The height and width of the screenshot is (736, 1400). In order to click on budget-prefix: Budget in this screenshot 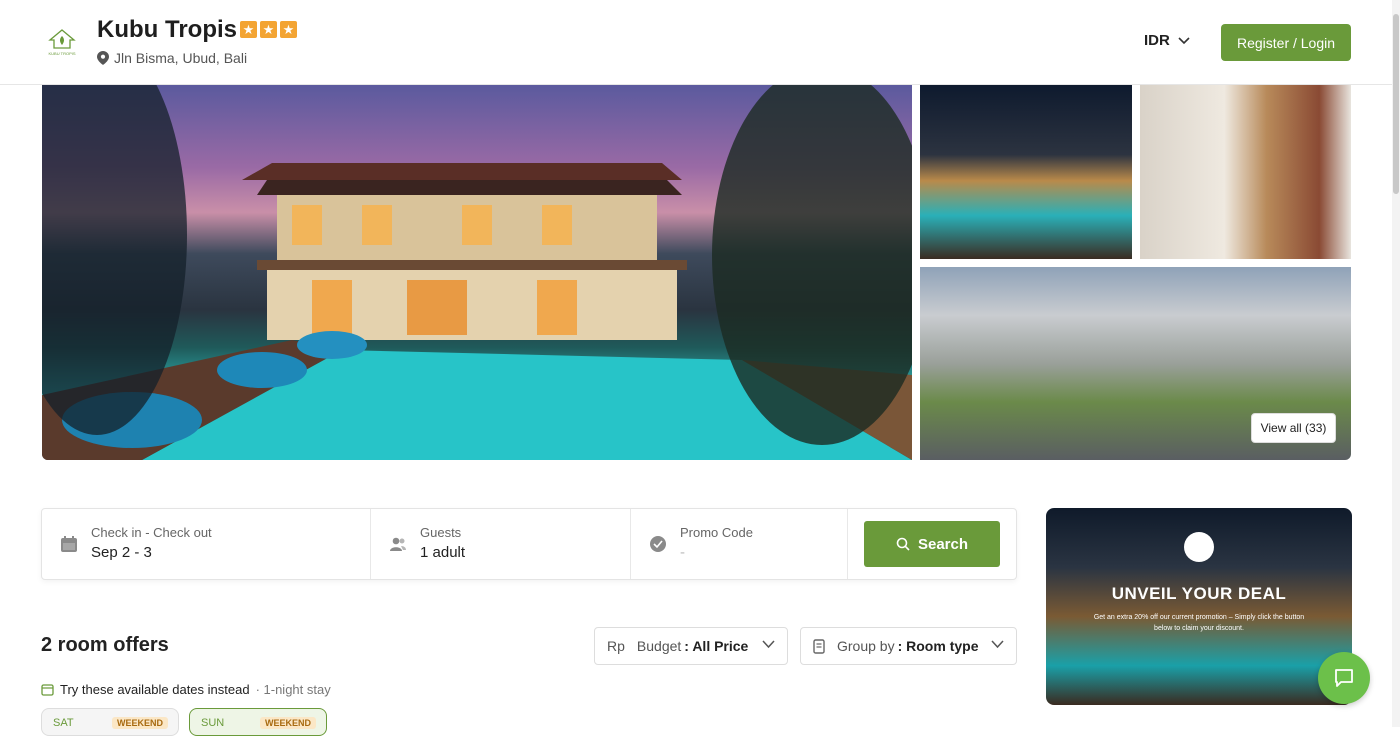, I will do `click(659, 646)`.